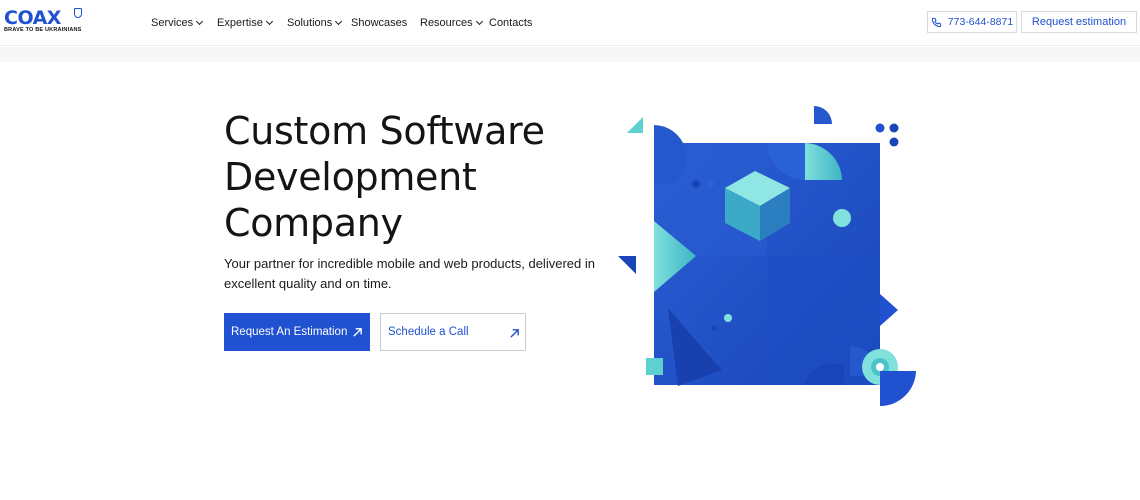 The width and height of the screenshot is (1140, 500). I want to click on schedule-a-call-button: Schedule a Call, so click(453, 332).